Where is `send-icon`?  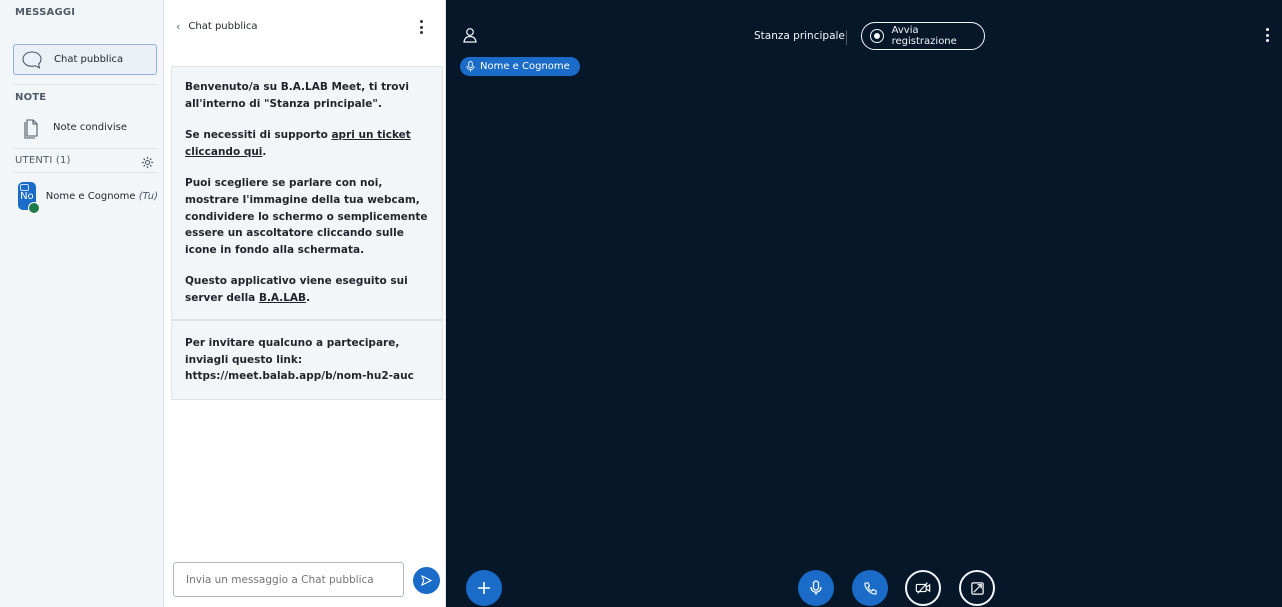 send-icon is located at coordinates (426, 580).